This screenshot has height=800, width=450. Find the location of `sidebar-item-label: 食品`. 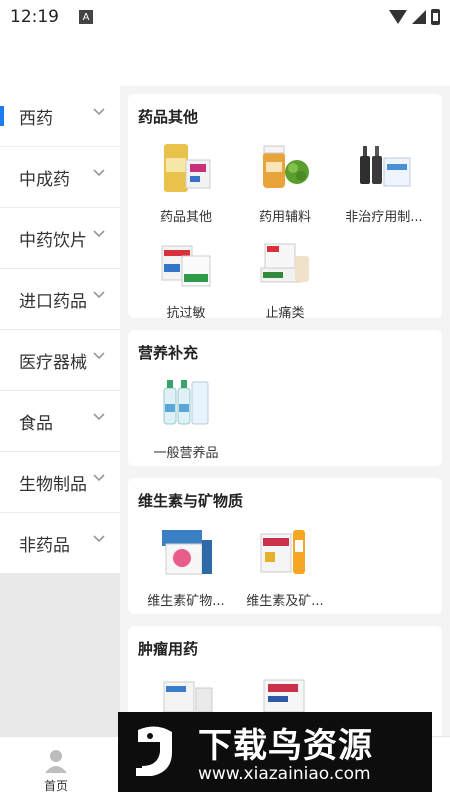

sidebar-item-label: 食品 is located at coordinates (36, 423).